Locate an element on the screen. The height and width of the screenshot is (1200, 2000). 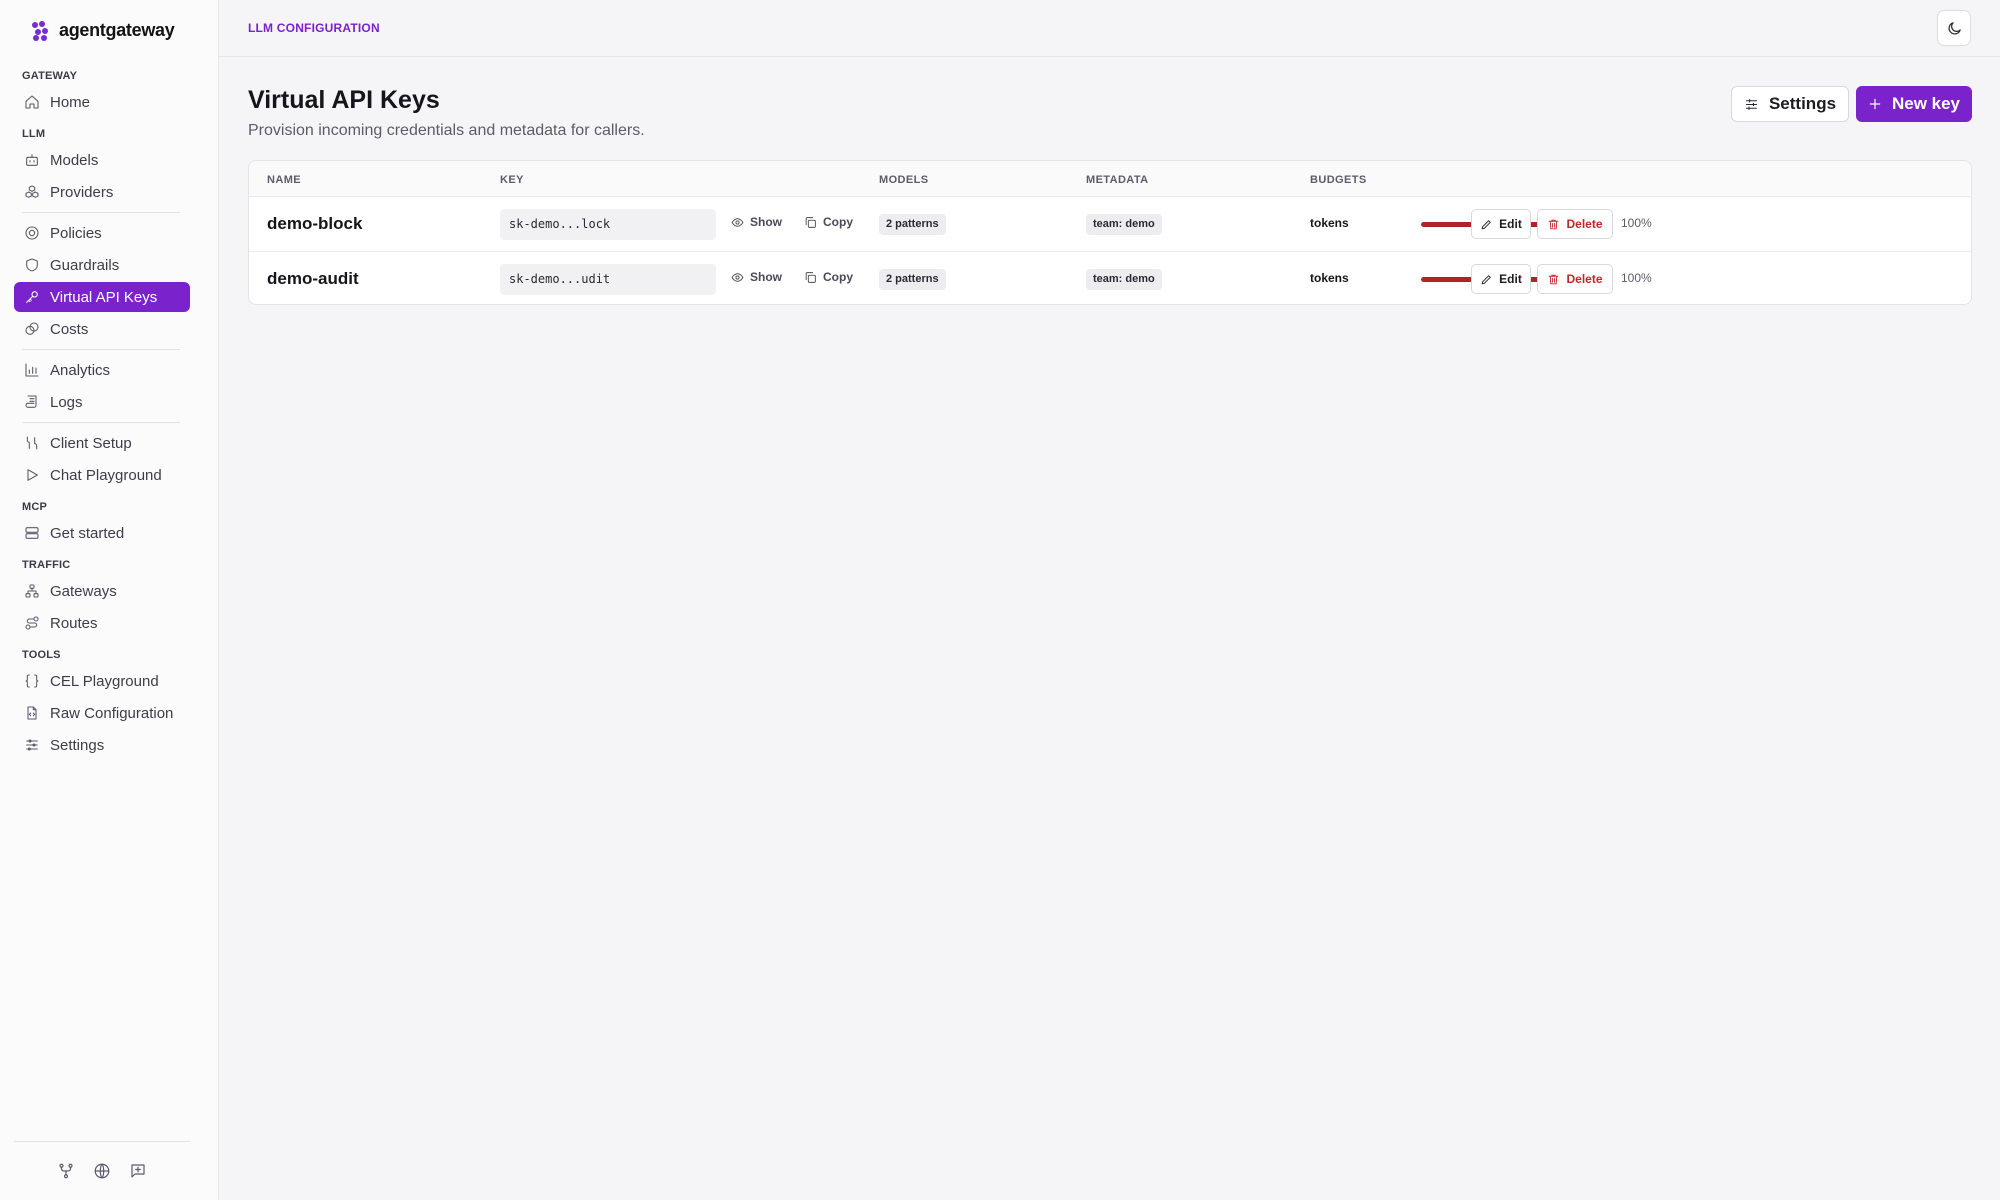
play-icon is located at coordinates (32, 475).